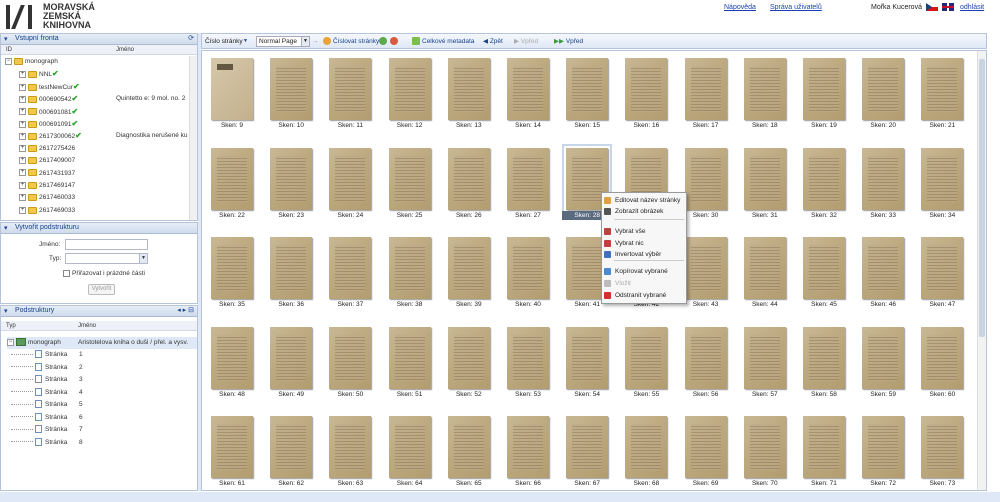 This screenshot has height=502, width=1000. I want to click on scan-thumbnail: Sken: 59, so click(883, 362).